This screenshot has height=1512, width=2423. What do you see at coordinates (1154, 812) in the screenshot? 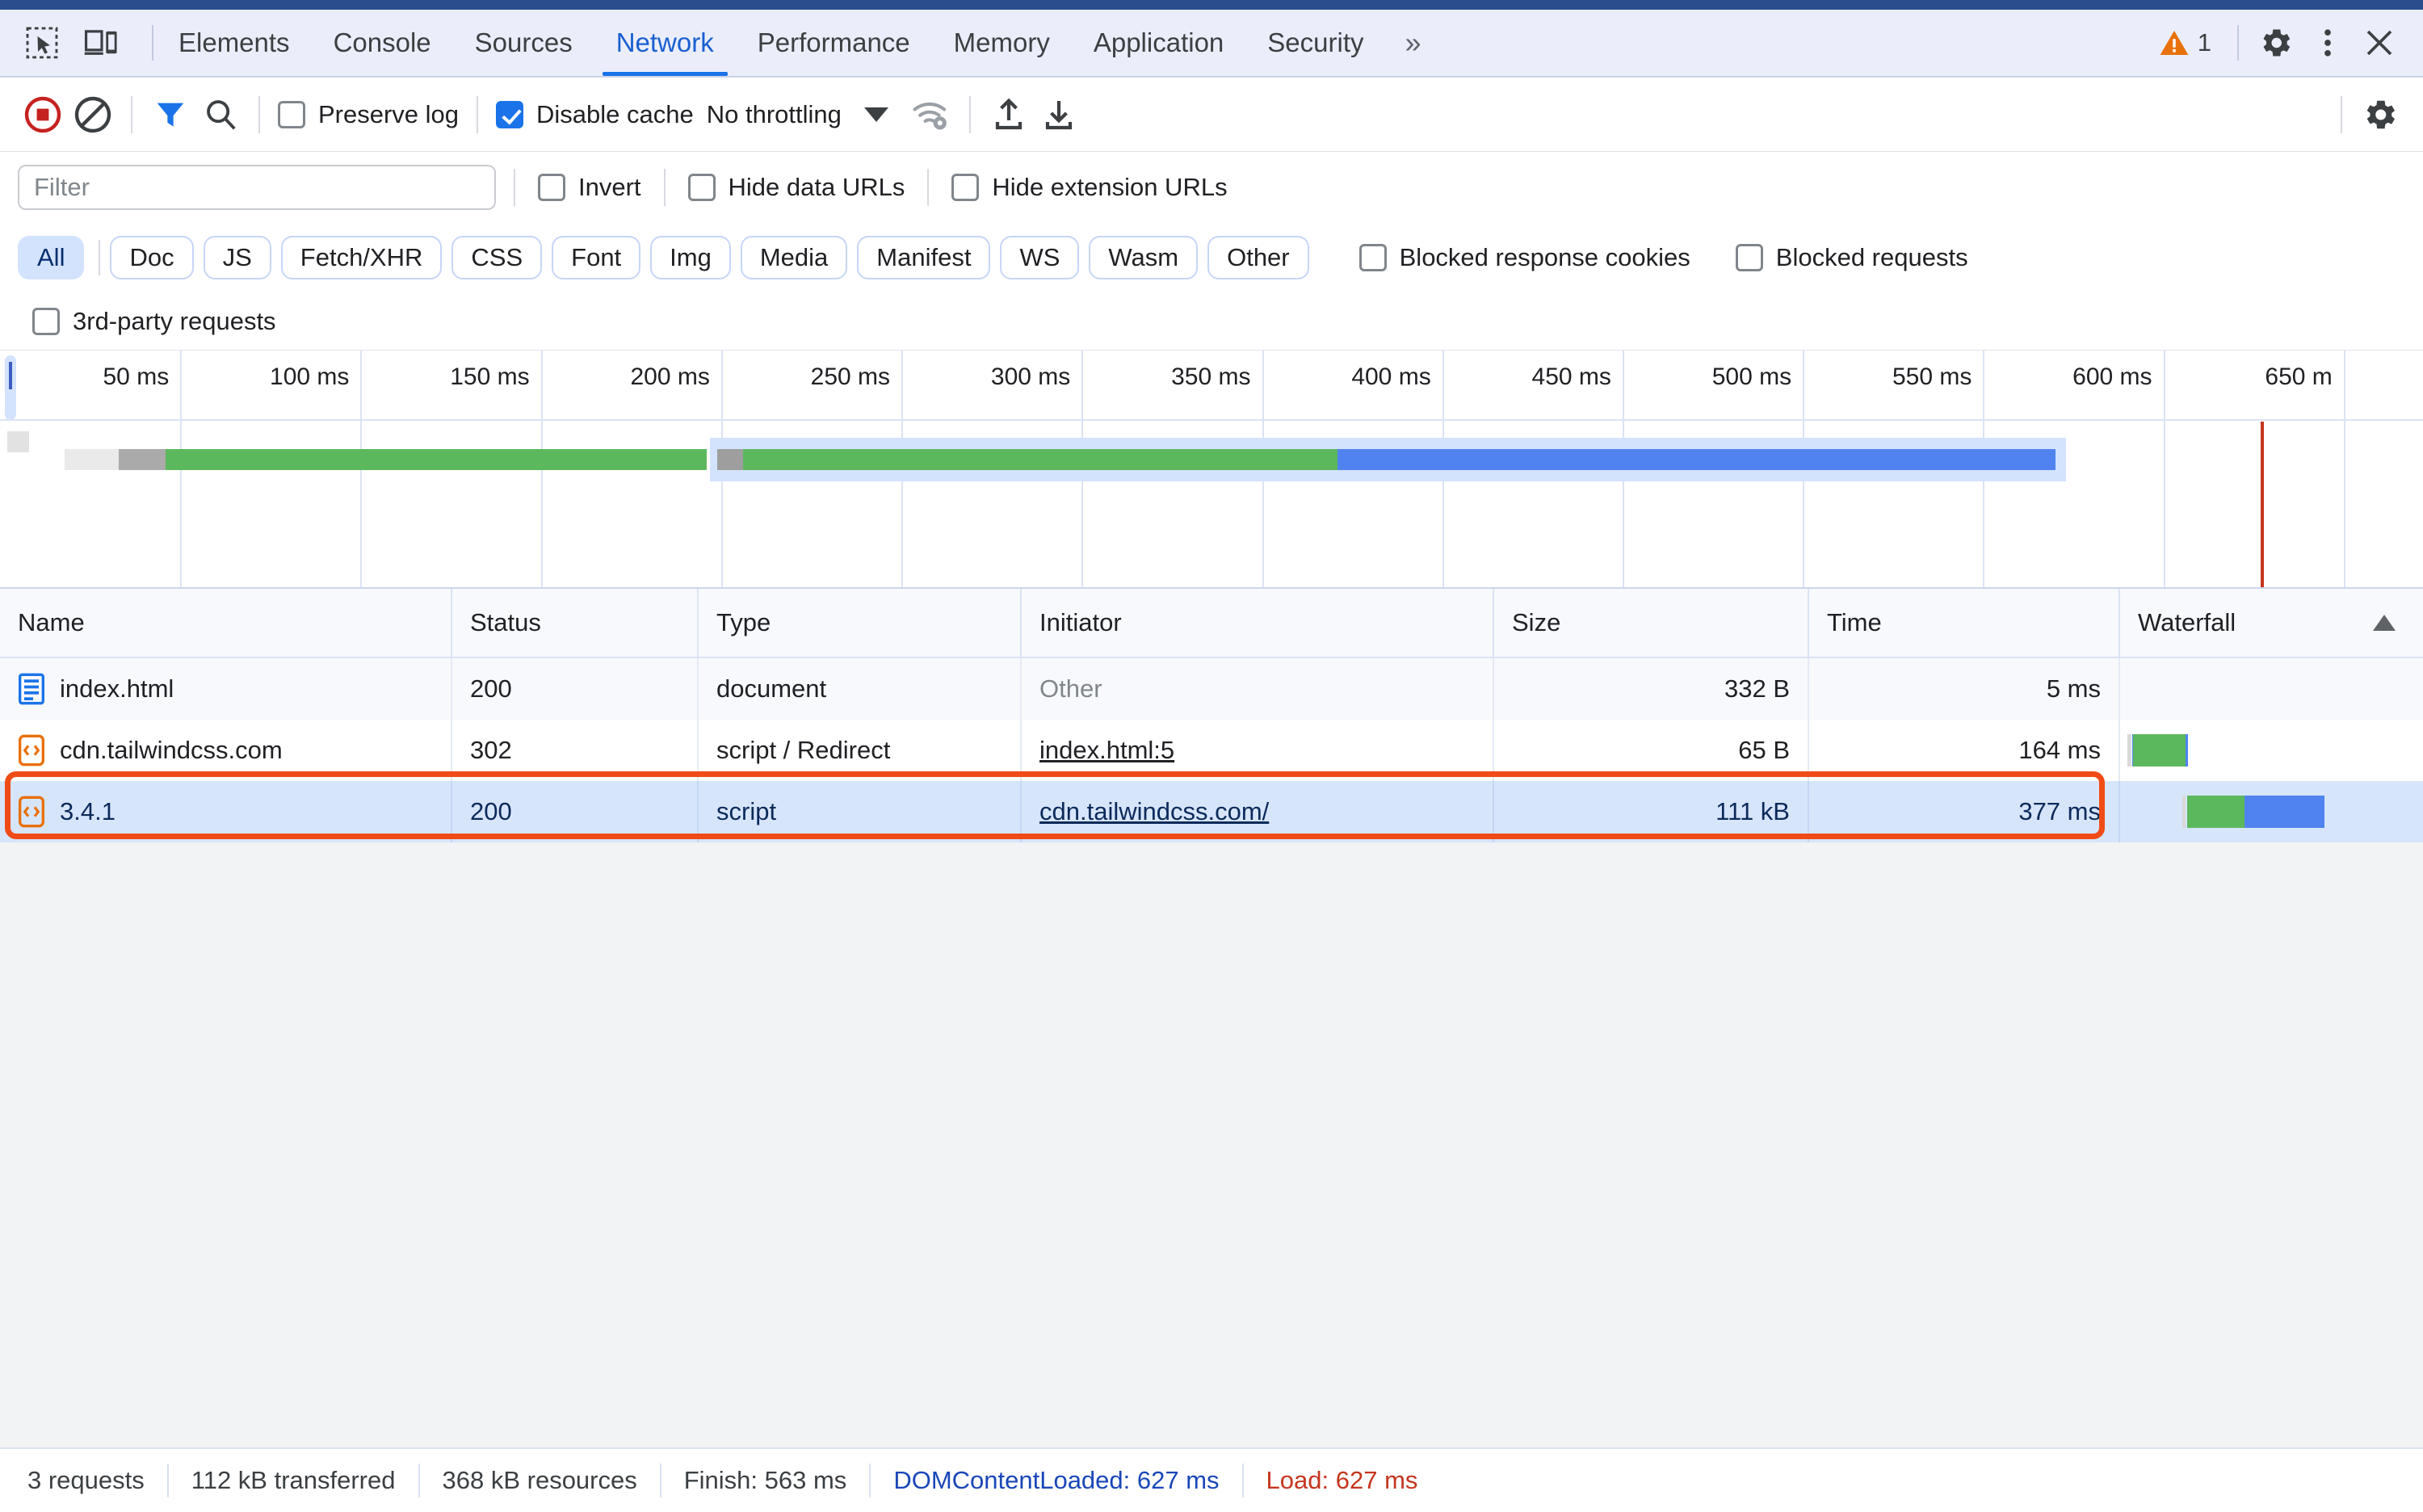
I see `initiator-link: cdn.tailwindcss.com/` at bounding box center [1154, 812].